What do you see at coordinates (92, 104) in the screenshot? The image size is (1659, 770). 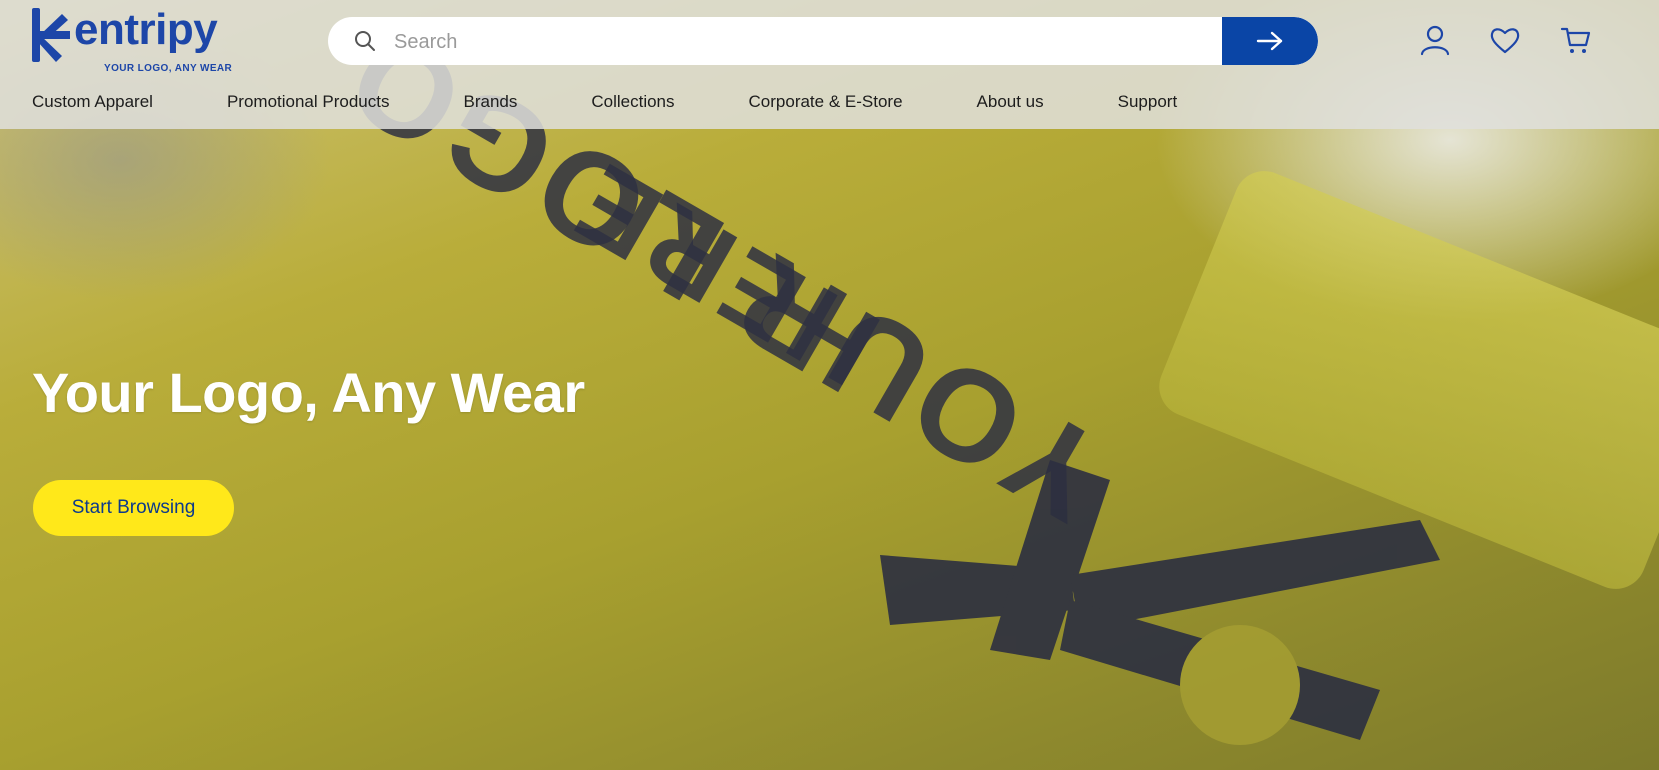 I see `nav-item-custom-apparel: Custom Apparel` at bounding box center [92, 104].